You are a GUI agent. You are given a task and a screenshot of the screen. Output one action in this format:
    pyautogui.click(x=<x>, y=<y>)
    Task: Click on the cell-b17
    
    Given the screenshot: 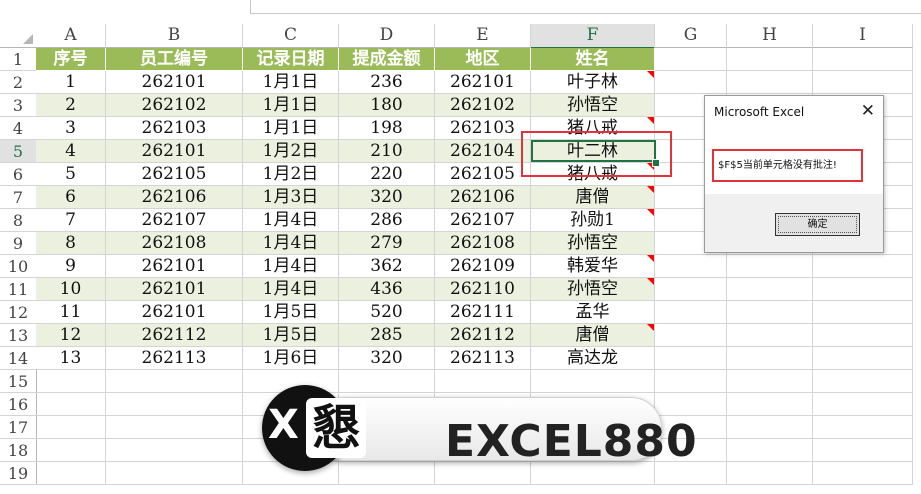 What is the action you would take?
    pyautogui.click(x=174, y=427)
    